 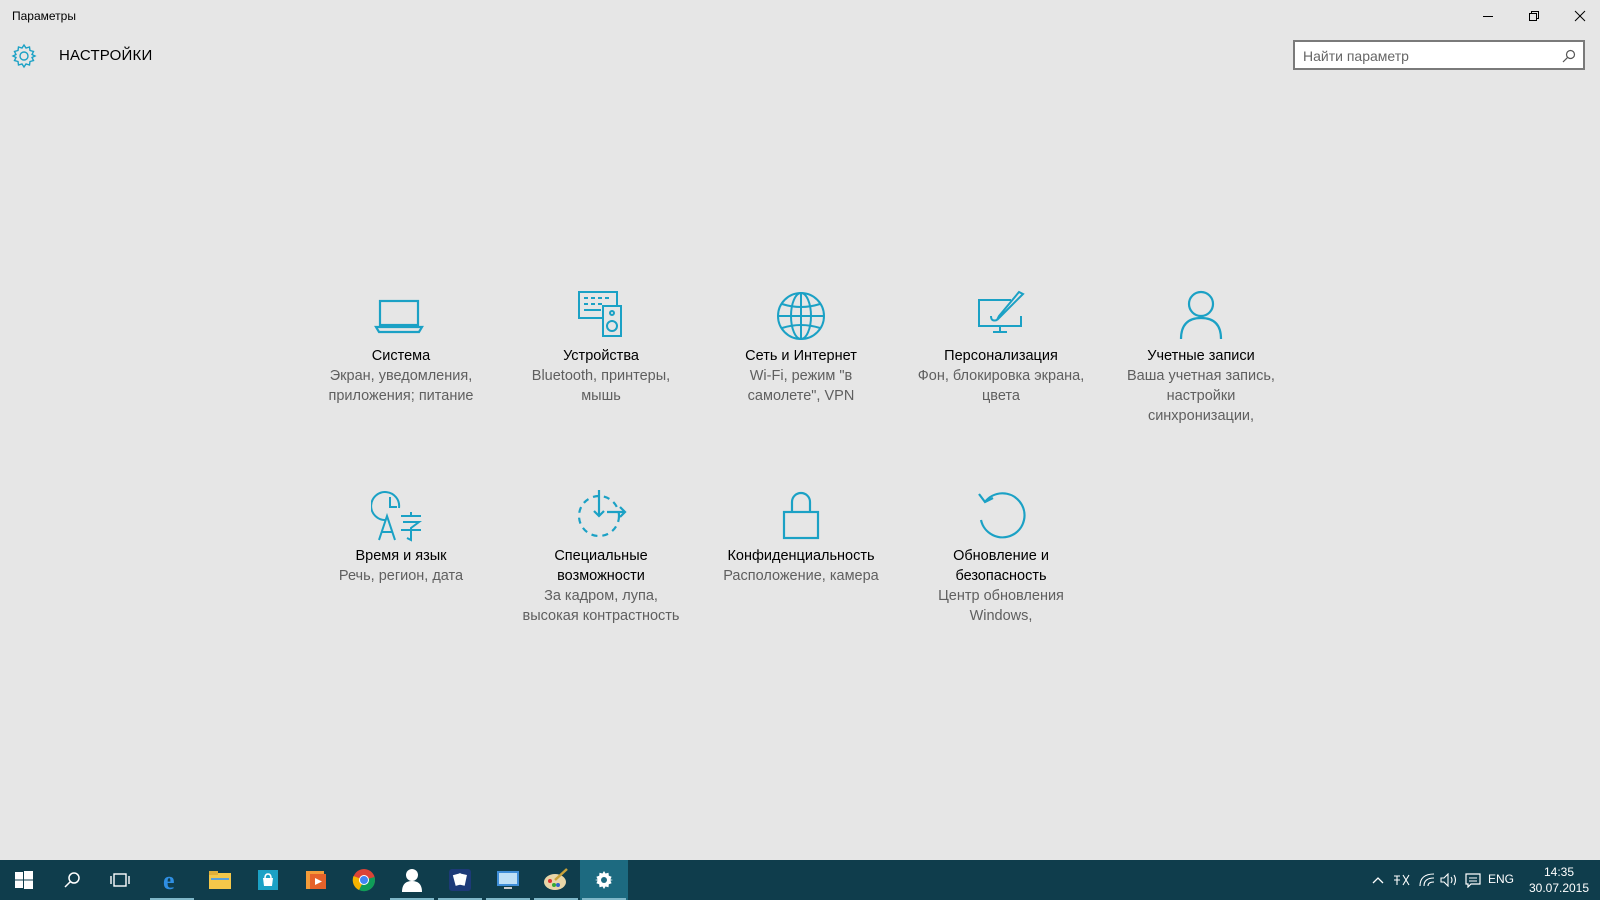 What do you see at coordinates (801, 356) in the screenshot?
I see `tile-title: Сеть и Интернет` at bounding box center [801, 356].